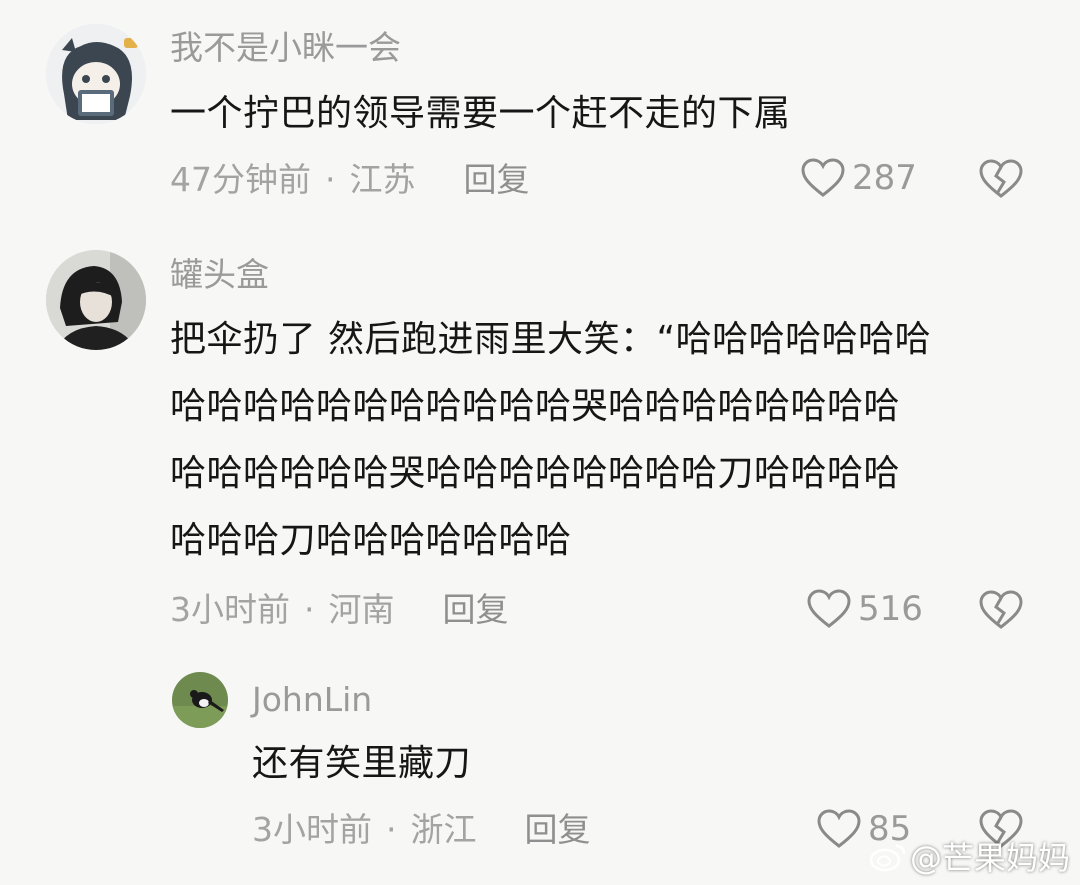  I want to click on comment-meta: 3小时前 · 浙江 回复, so click(421, 830).